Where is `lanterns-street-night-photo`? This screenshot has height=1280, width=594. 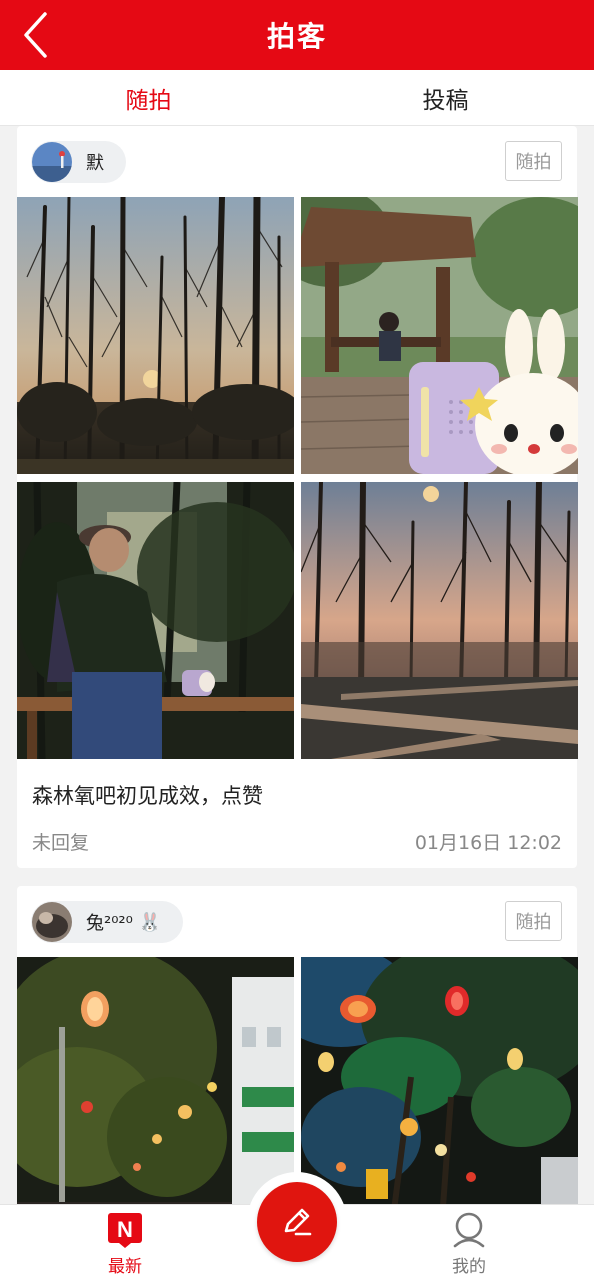 lanterns-street-night-photo is located at coordinates (155, 1080).